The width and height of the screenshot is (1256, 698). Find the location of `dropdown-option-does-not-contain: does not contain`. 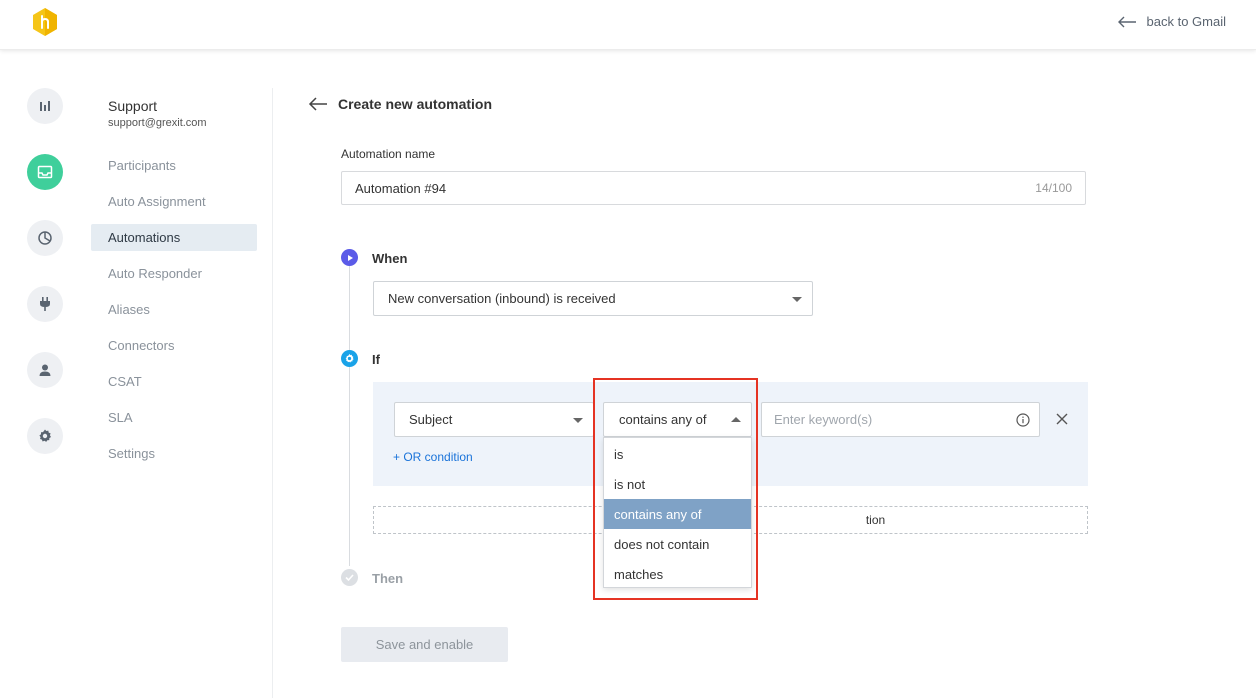

dropdown-option-does-not-contain: does not contain is located at coordinates (677, 544).